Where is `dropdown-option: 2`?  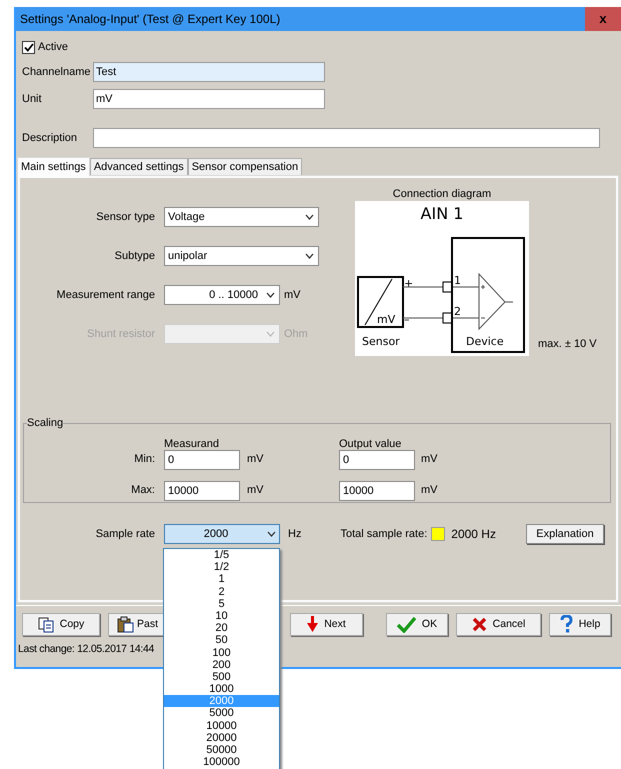 dropdown-option: 2 is located at coordinates (221, 592).